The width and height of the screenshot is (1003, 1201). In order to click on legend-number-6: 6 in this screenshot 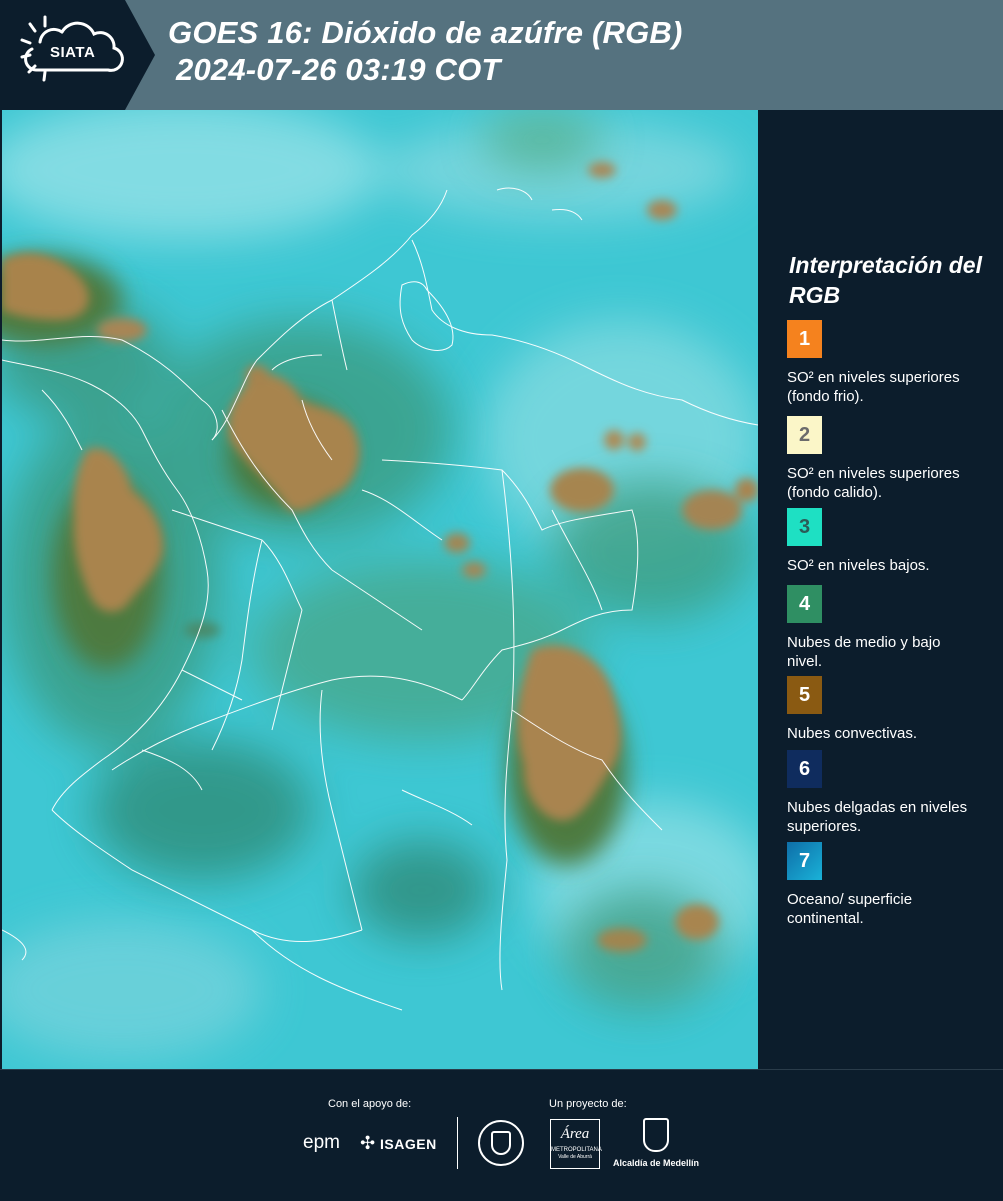, I will do `click(804, 768)`.